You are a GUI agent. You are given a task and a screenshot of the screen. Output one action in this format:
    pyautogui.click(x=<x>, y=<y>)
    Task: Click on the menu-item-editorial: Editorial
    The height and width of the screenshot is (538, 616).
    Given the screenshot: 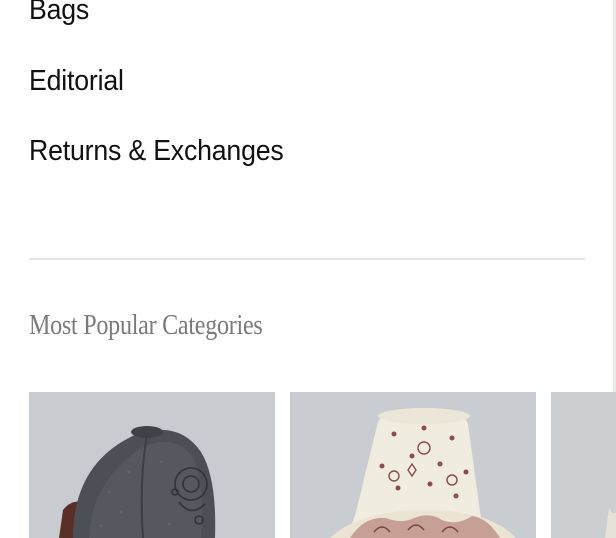 What is the action you would take?
    pyautogui.click(x=76, y=81)
    